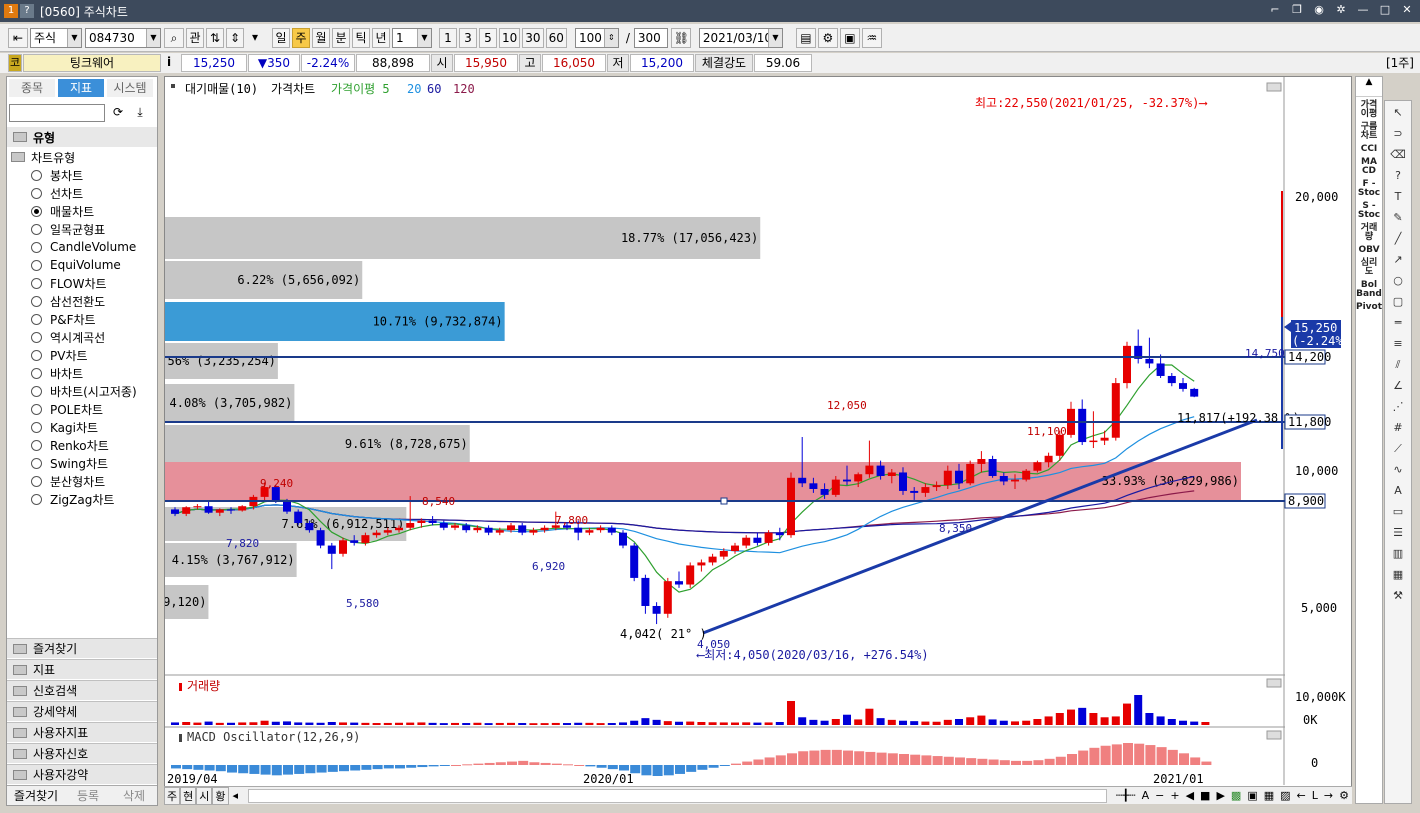 This screenshot has height=813, width=1420. I want to click on layout-icon: ▦, so click(1269, 795).